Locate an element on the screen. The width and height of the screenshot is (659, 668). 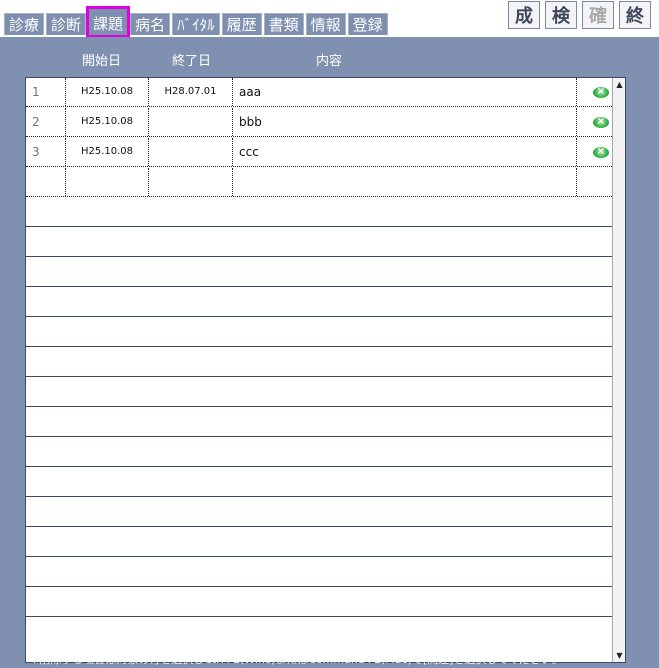
row-number: 3 is located at coordinates (36, 152).